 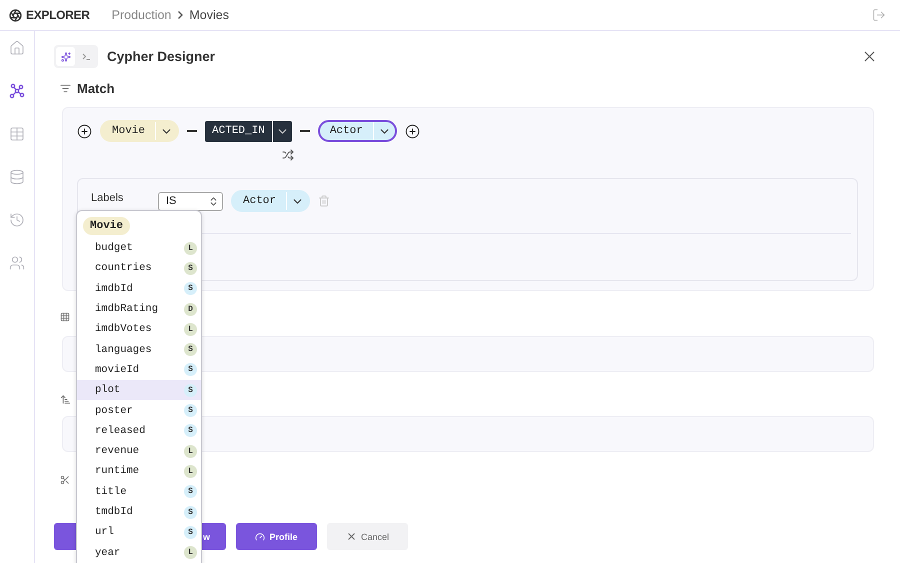 I want to click on property-name: url, so click(x=104, y=532).